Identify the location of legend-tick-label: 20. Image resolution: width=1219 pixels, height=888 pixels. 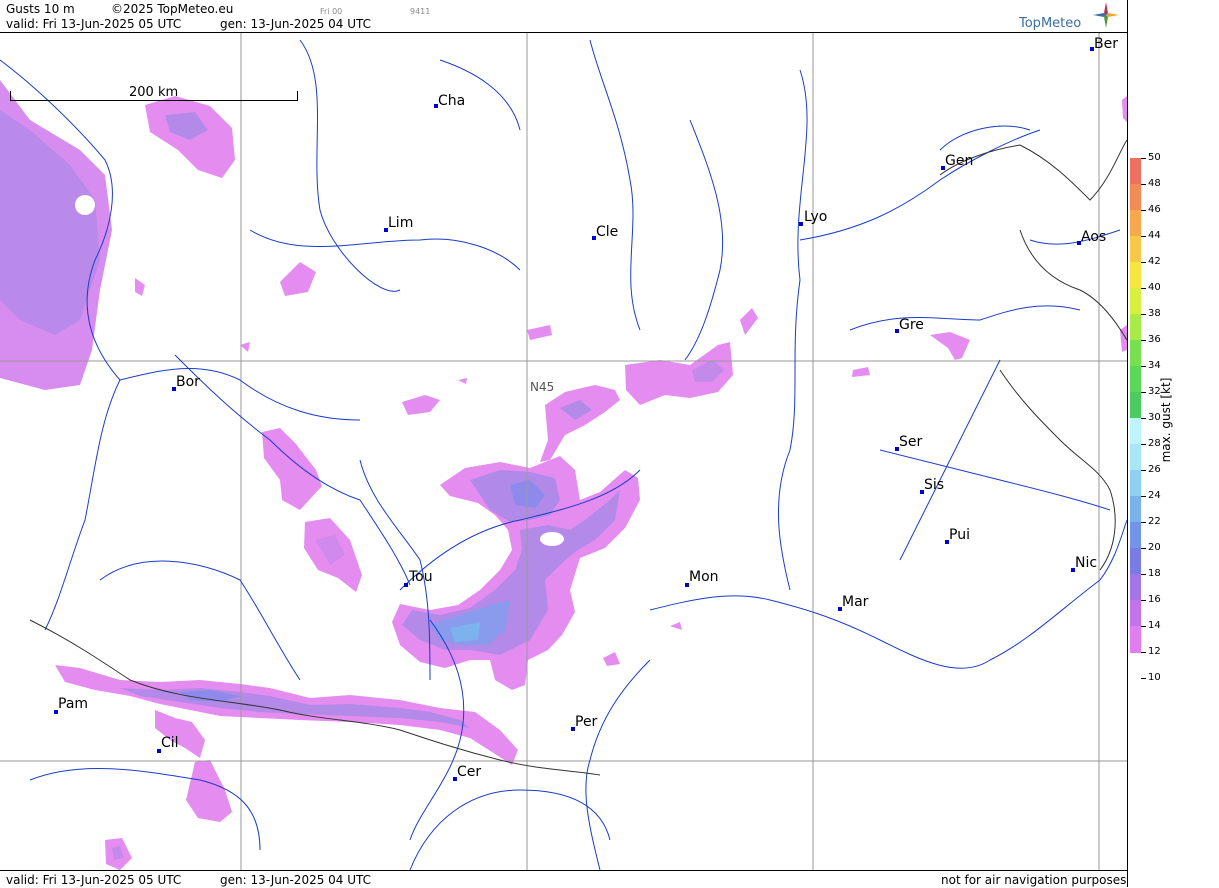
(1154, 547).